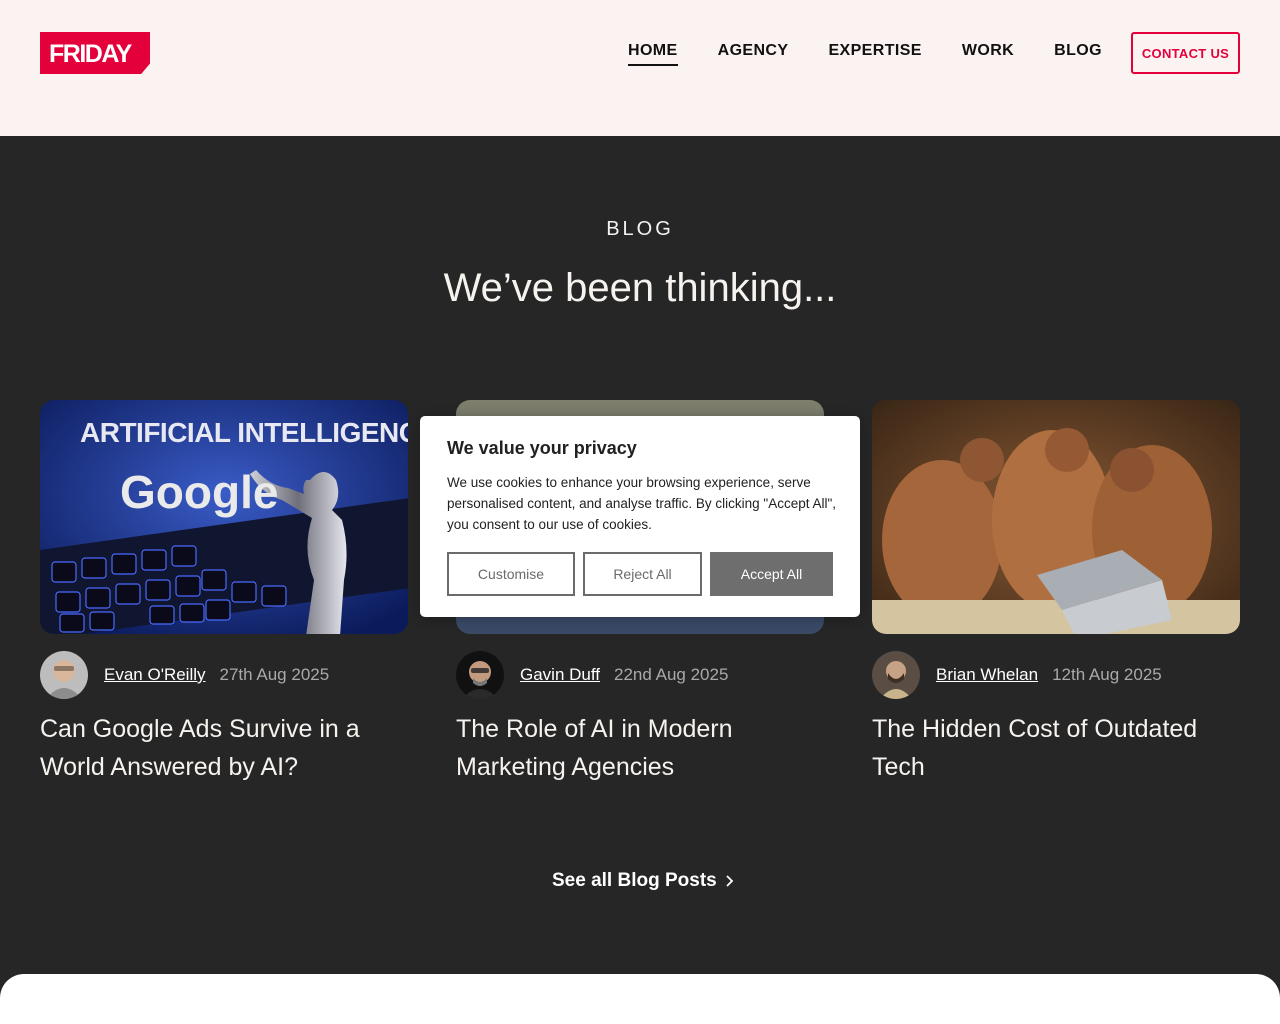  I want to click on nav-blog: BLOG, so click(1078, 54).